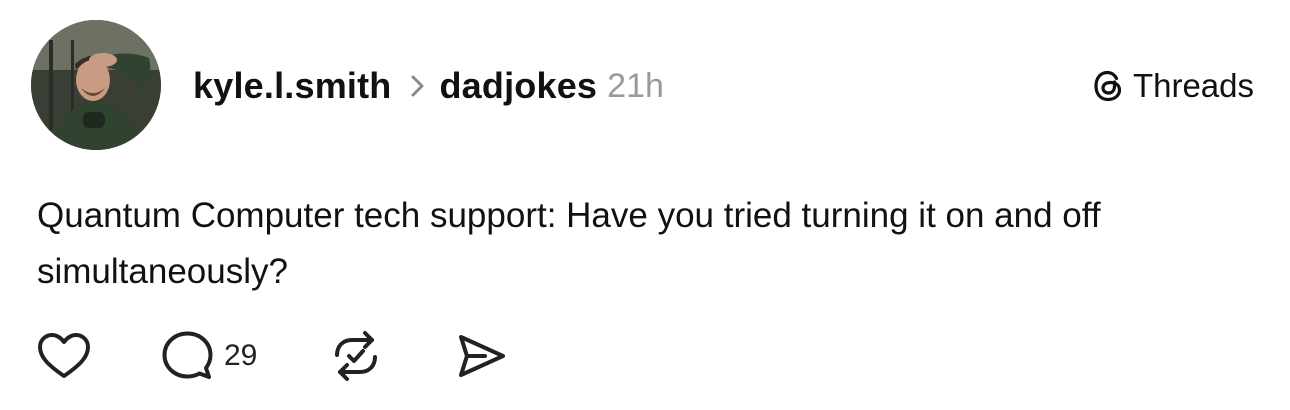 This screenshot has width=1290, height=410. I want to click on reply-count: 29, so click(241, 355).